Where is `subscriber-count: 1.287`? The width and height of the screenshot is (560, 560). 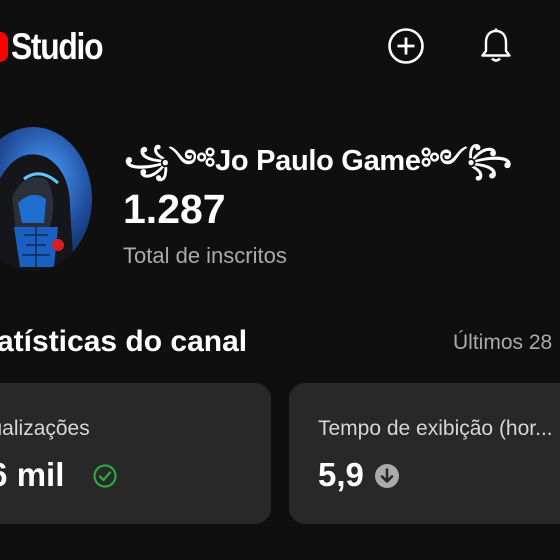
subscriber-count: 1.287 is located at coordinates (174, 209).